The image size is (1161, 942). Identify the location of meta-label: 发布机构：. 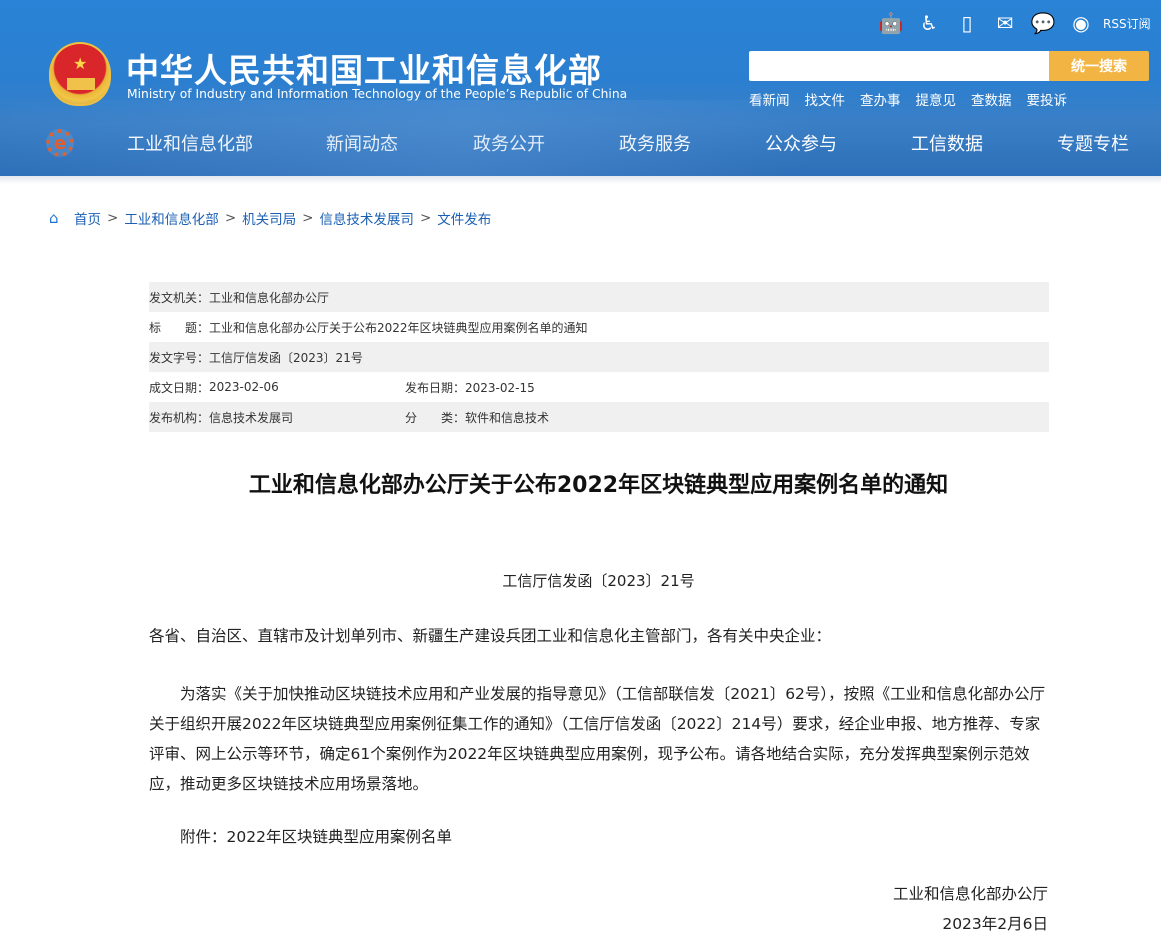
(179, 417).